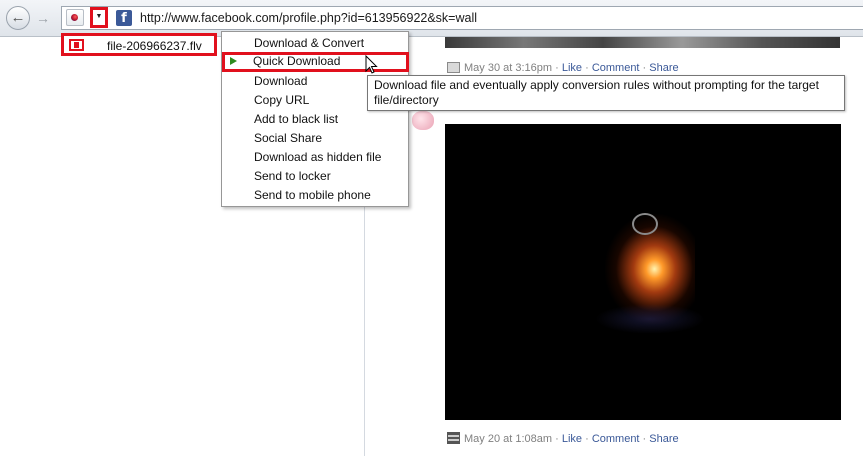 The image size is (863, 456). Describe the element at coordinates (315, 195) in the screenshot. I see `menu-item-send-to-mobile: Send to mobile phone` at that location.